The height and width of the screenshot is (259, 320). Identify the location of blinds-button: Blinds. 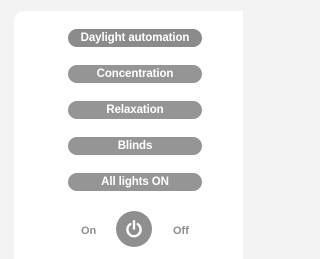
(135, 146).